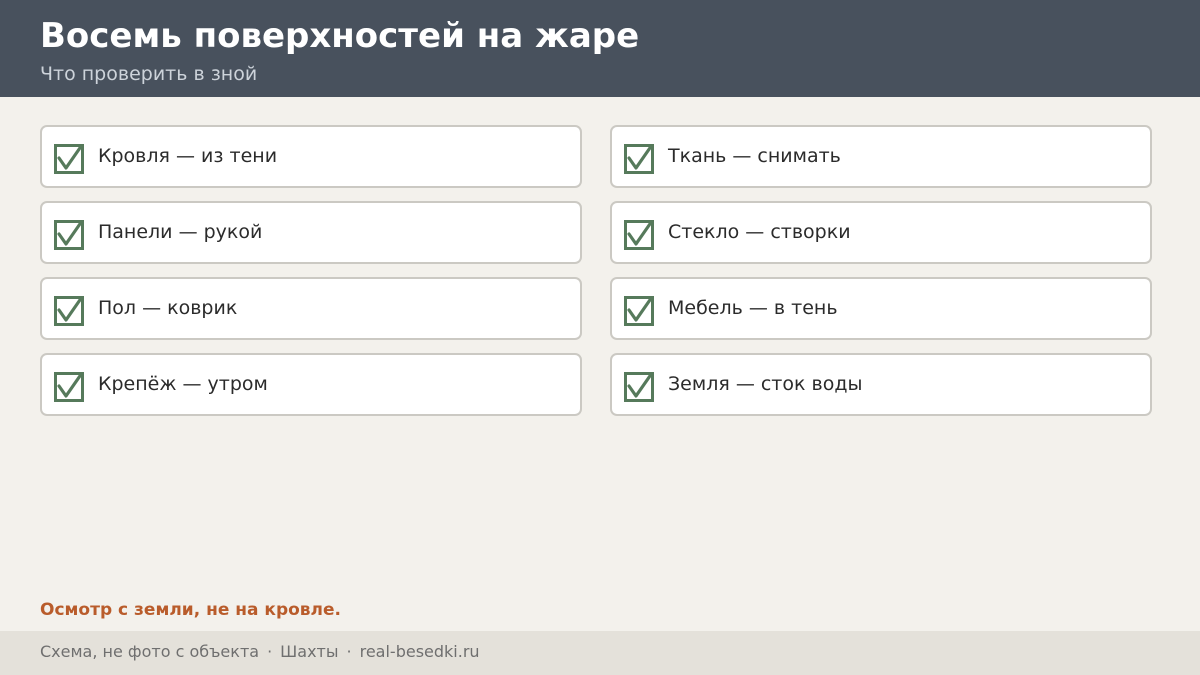 Image resolution: width=1200 pixels, height=675 pixels. I want to click on checklist-item-label: Крепёж — утром, so click(183, 384).